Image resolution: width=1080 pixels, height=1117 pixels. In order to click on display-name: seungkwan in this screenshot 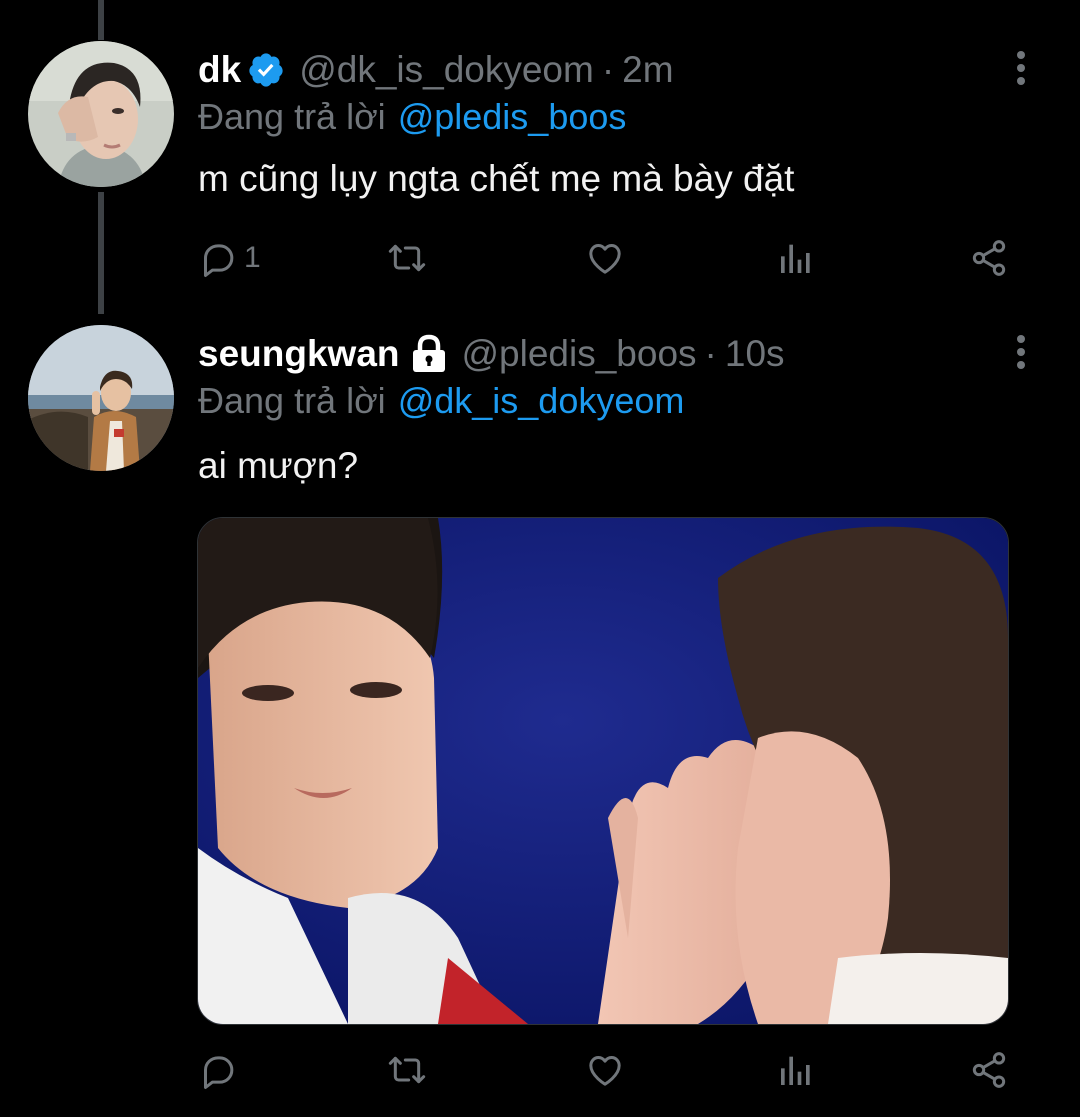, I will do `click(299, 354)`.